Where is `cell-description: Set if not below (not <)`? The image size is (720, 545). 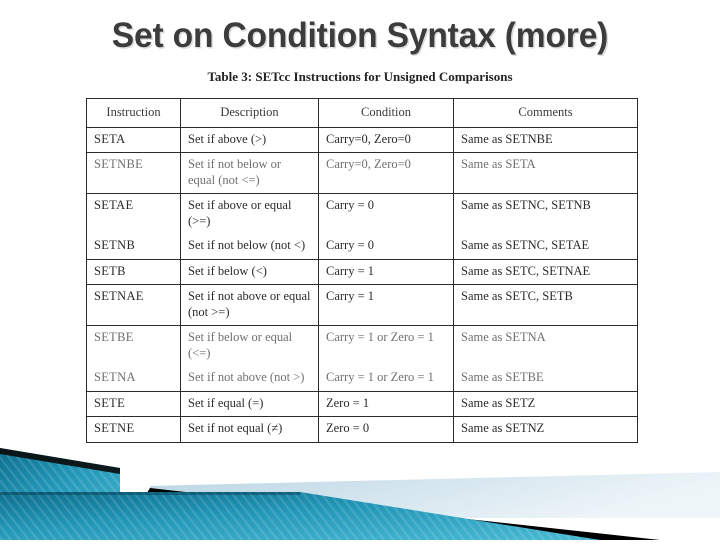
cell-description: Set if not below (not <) is located at coordinates (249, 245).